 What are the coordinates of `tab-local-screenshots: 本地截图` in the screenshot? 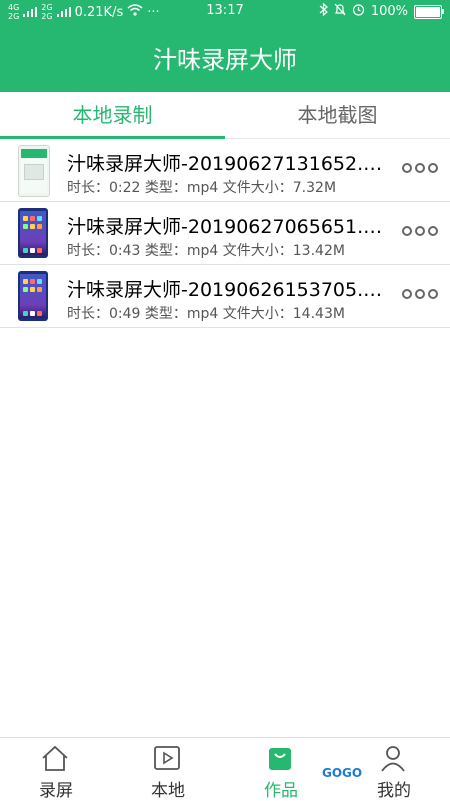 It's located at (337, 115).